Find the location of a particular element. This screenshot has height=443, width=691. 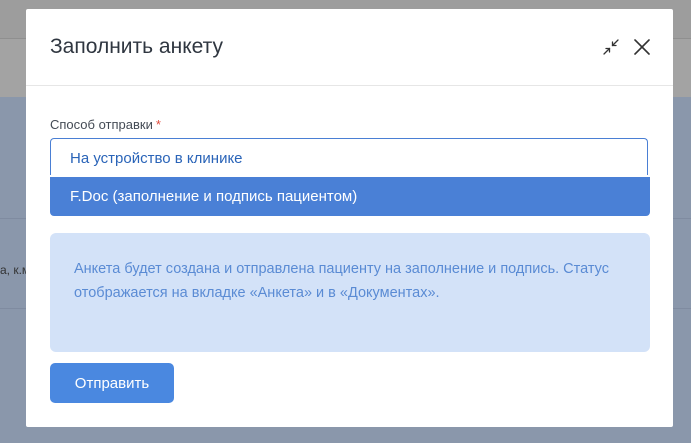

modal-title: Заполнить анкету is located at coordinates (136, 46).